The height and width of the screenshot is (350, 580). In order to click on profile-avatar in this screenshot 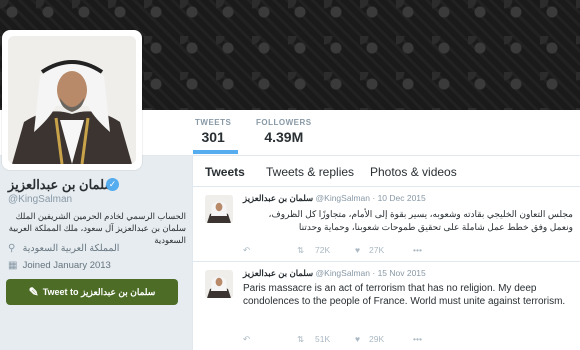, I will do `click(72, 100)`.